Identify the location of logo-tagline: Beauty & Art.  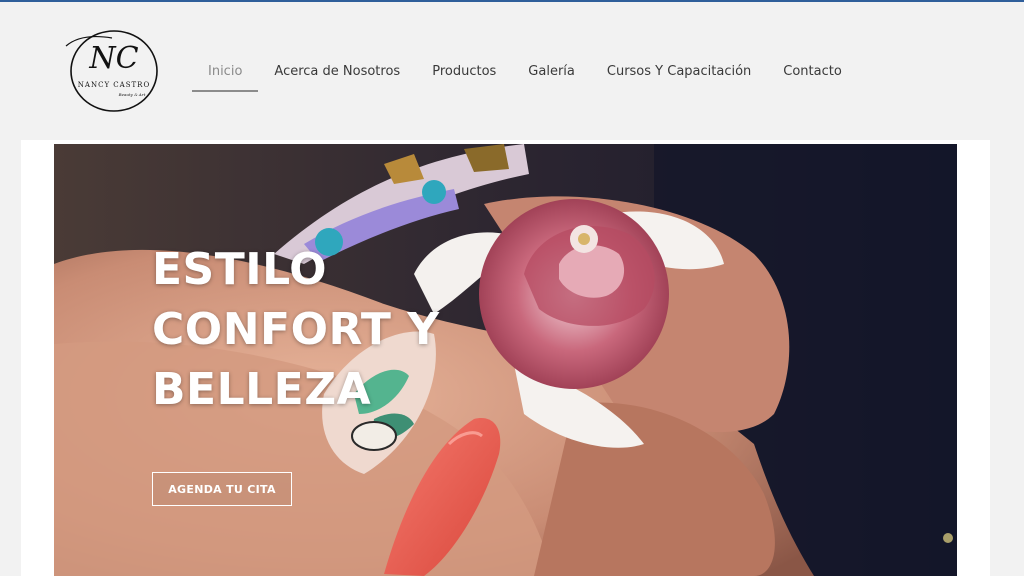
(132, 94).